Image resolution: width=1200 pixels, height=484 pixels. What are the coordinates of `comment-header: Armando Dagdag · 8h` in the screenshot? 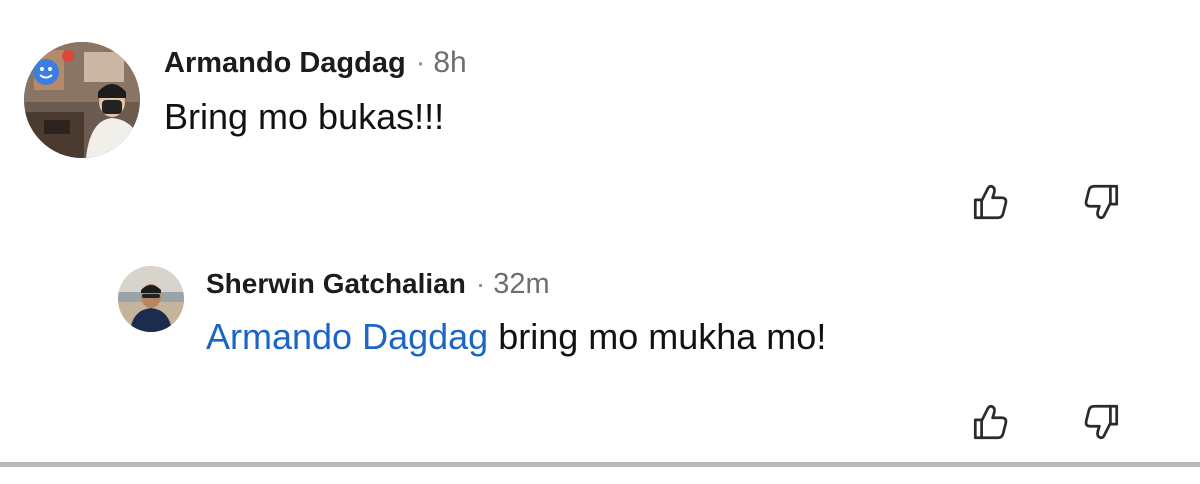 It's located at (315, 63).